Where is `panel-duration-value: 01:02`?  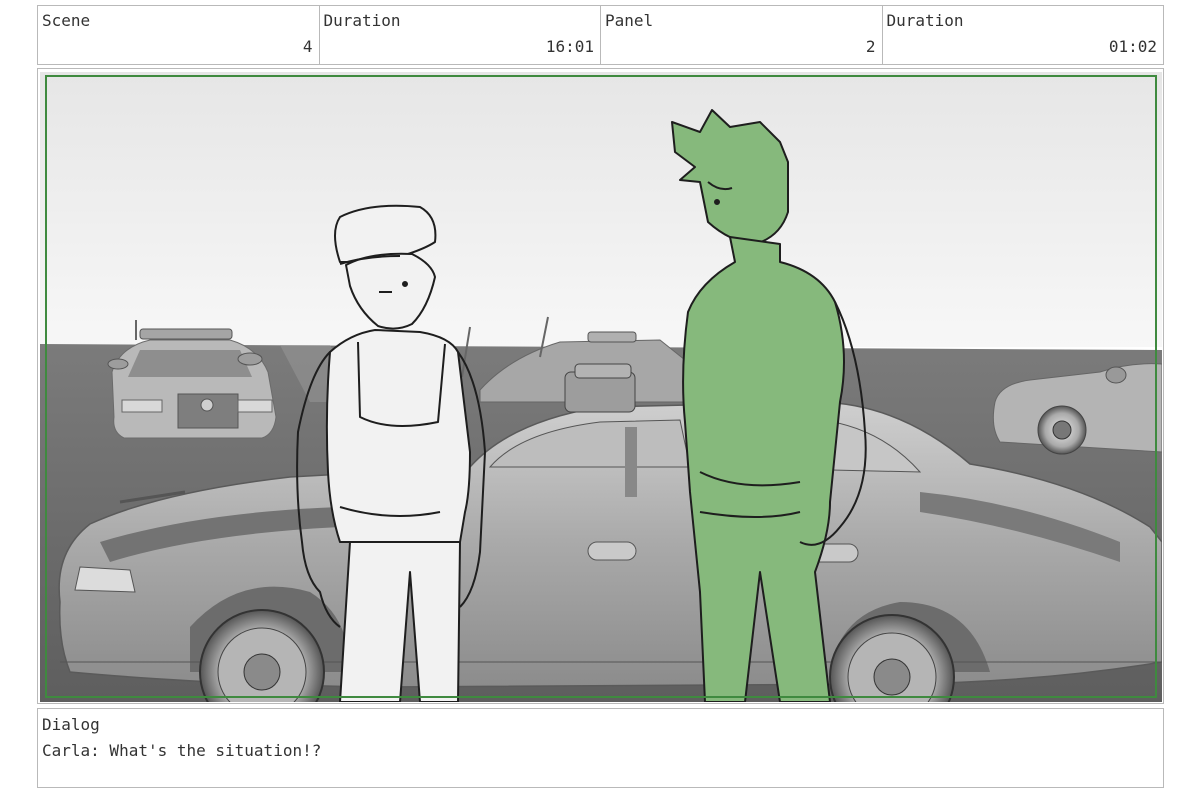
panel-duration-value: 01:02 is located at coordinates (1132, 46).